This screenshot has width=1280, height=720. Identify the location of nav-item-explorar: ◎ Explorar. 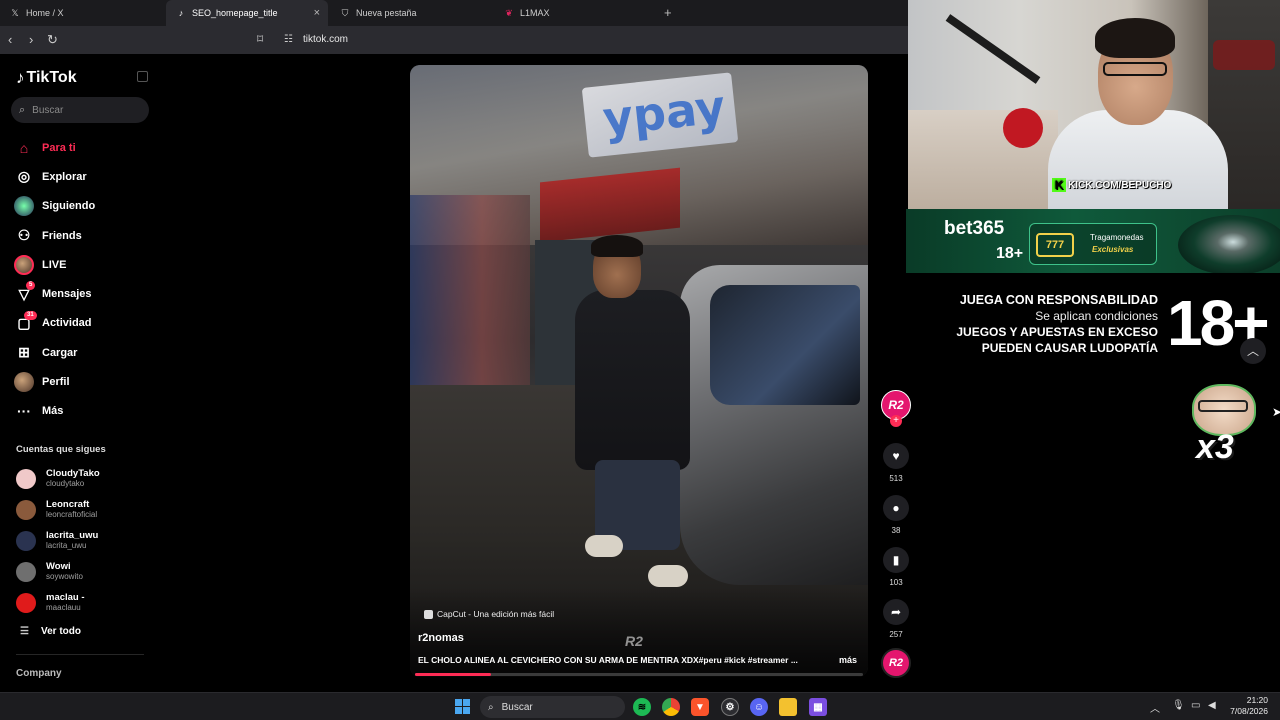
(84, 176).